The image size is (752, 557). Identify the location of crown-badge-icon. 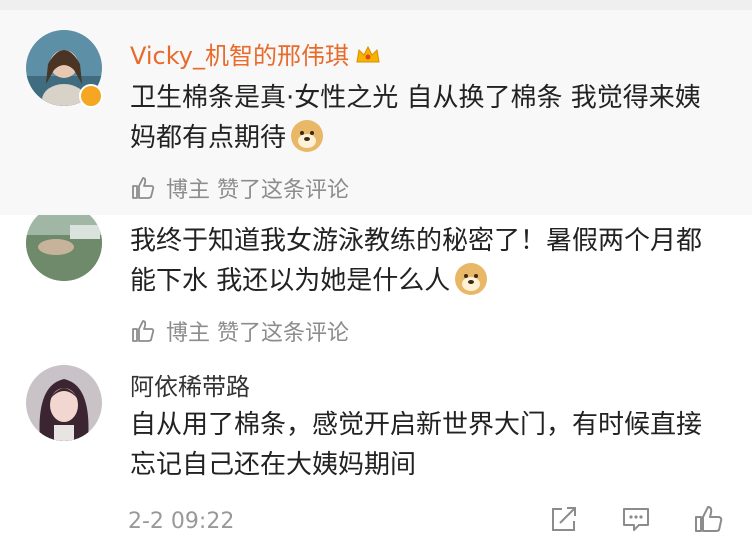
(368, 54).